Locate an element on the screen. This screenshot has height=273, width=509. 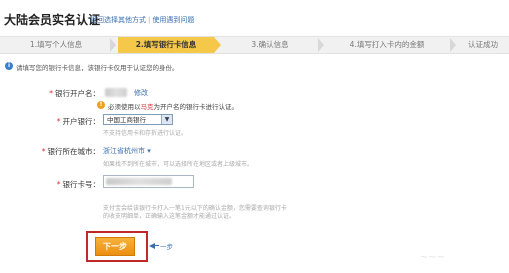
arrow-left-icon is located at coordinates (152, 246).